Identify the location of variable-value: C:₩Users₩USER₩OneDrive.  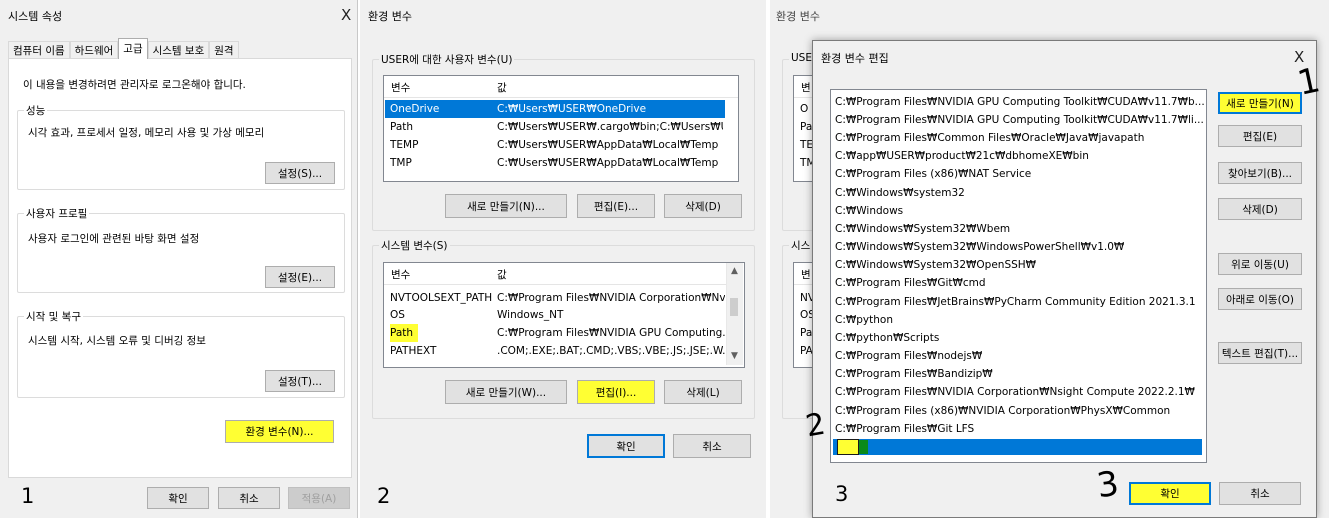
(572, 109).